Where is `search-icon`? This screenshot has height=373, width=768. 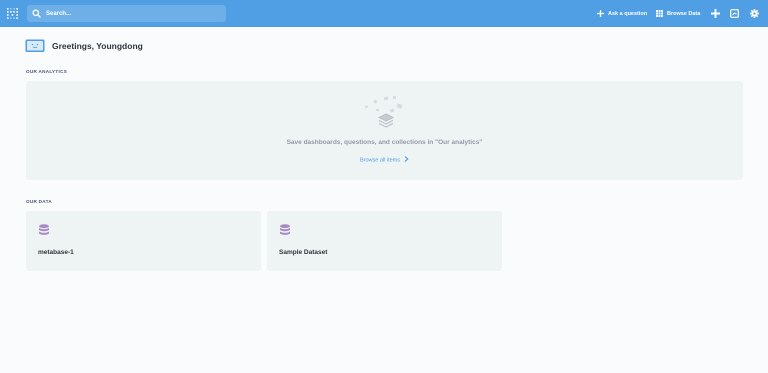 search-icon is located at coordinates (36, 13).